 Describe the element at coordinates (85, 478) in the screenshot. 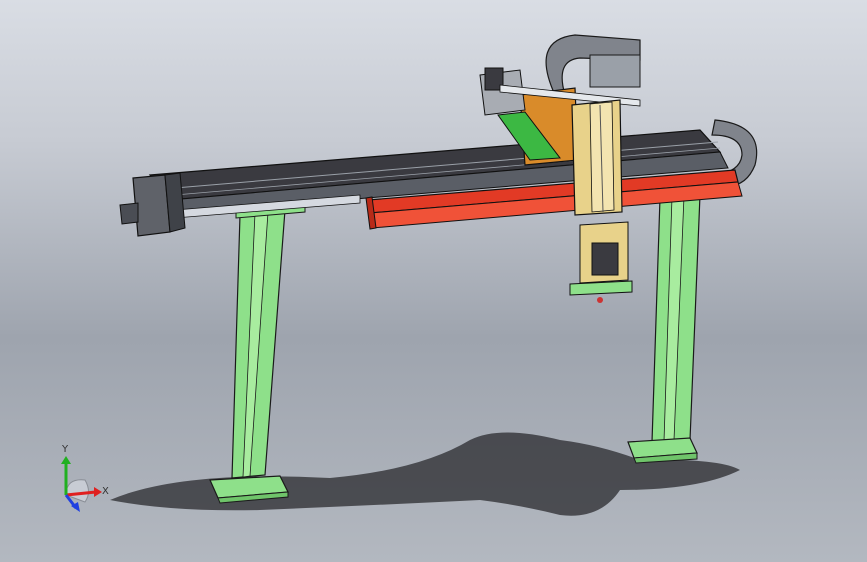

I see `coordinate-triad: Y X` at that location.